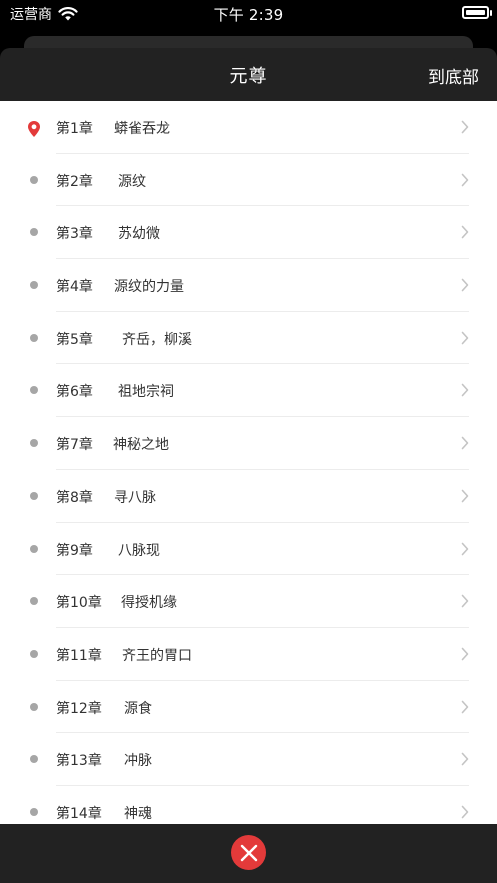 Image resolution: width=497 pixels, height=883 pixels. I want to click on status-time: 下午 2:39, so click(248, 14).